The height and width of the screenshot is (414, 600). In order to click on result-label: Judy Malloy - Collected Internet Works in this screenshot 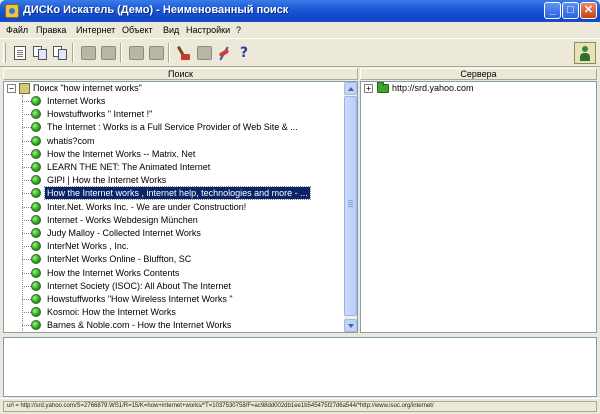, I will do `click(124, 233)`.